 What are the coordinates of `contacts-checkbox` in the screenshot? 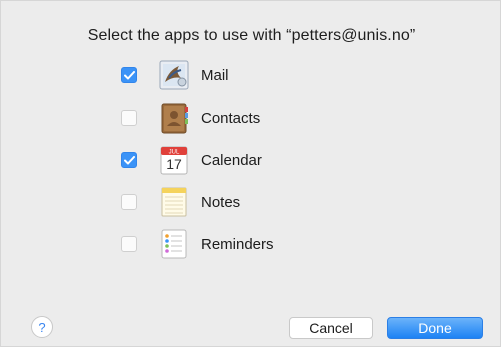 It's located at (129, 118).